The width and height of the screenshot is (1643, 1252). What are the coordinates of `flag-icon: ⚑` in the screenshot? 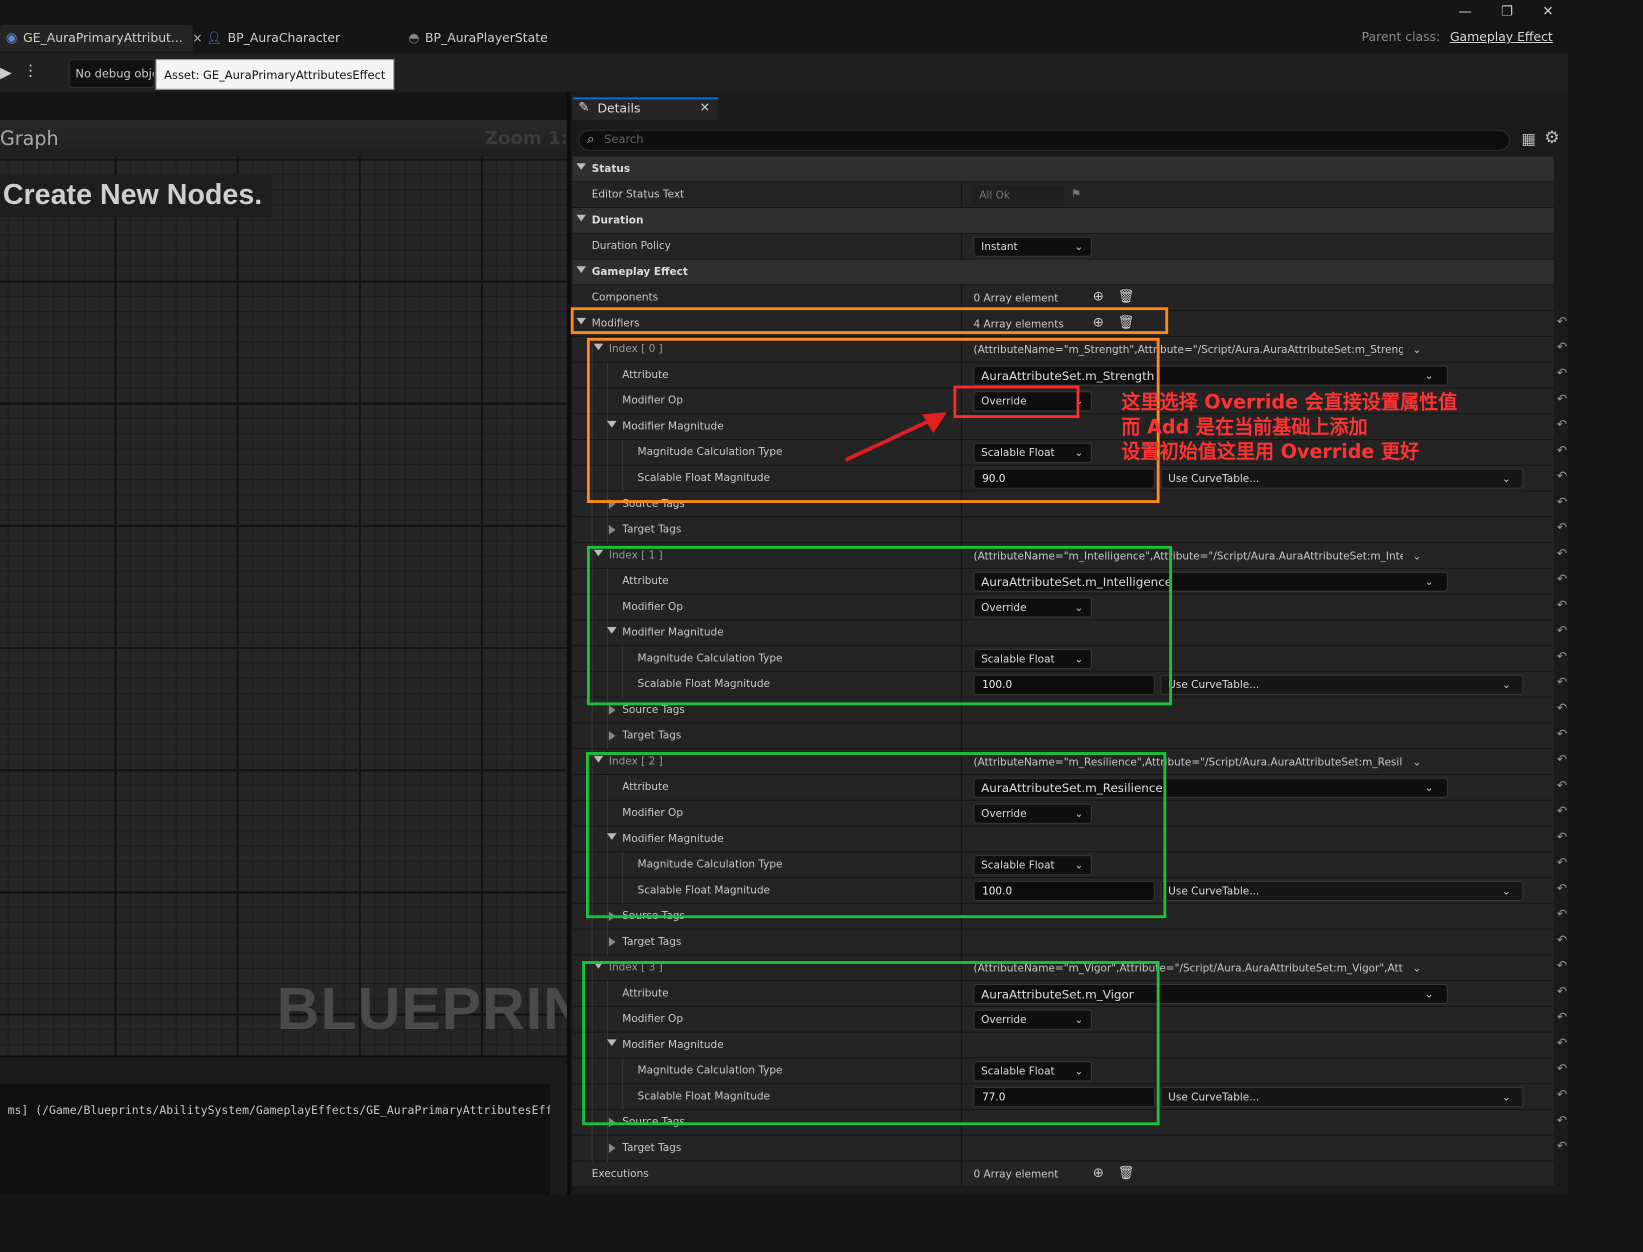 It's located at (1076, 194).